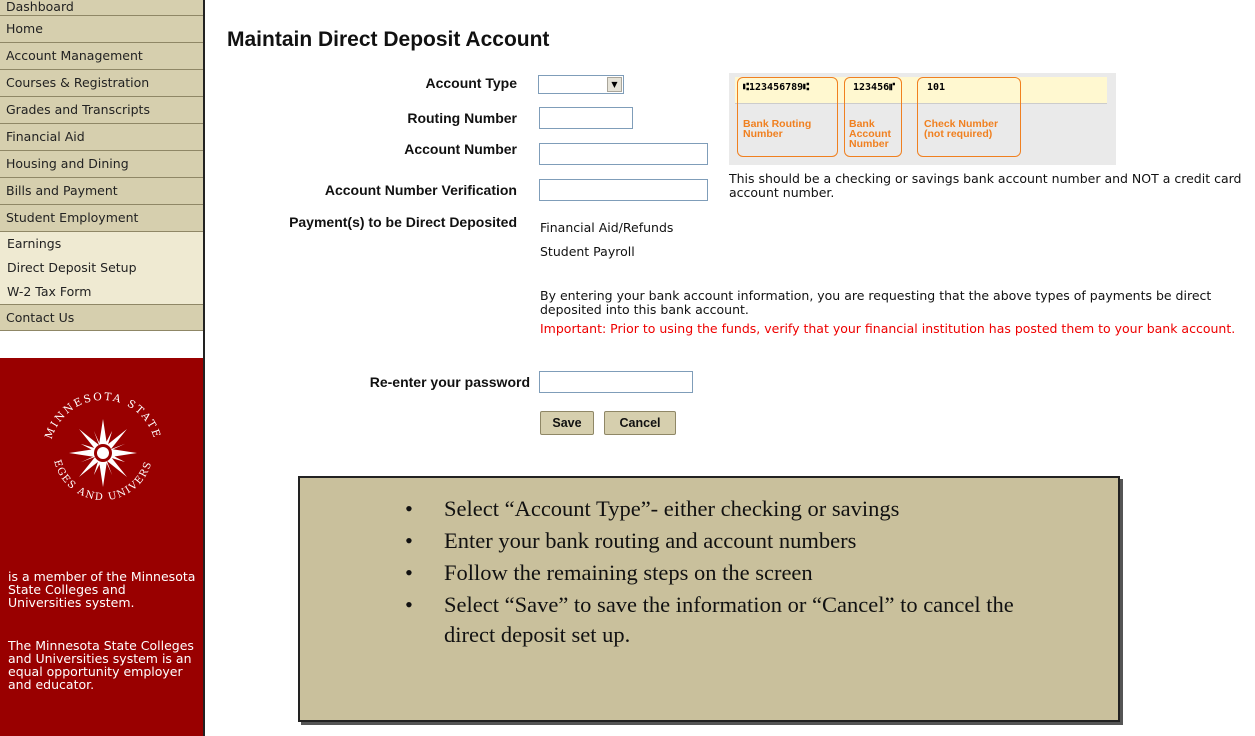 Image resolution: width=1255 pixels, height=736 pixels. I want to click on password-label: Re-enter your password, so click(449, 382).